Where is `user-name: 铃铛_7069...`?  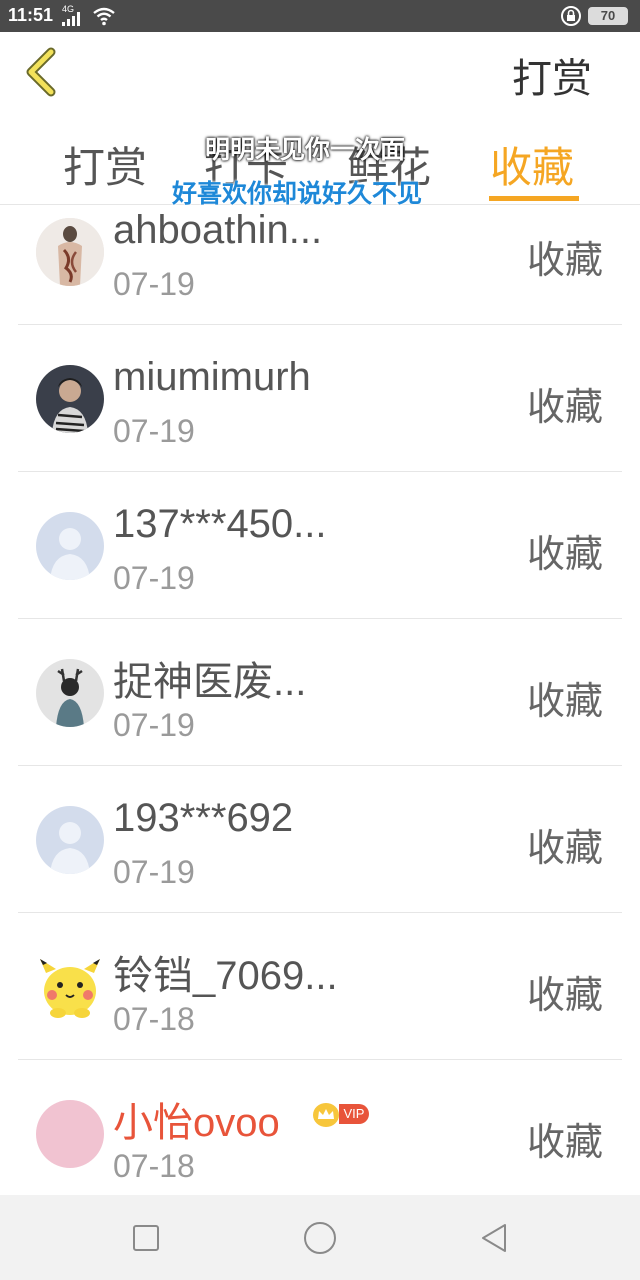 user-name: 铃铛_7069... is located at coordinates (225, 976).